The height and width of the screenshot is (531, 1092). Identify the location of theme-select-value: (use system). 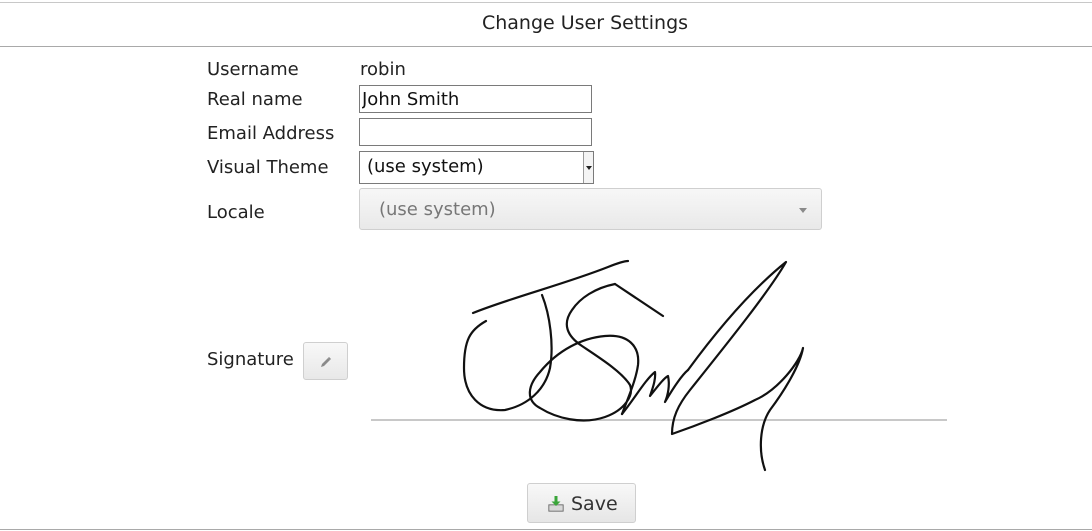
(425, 166).